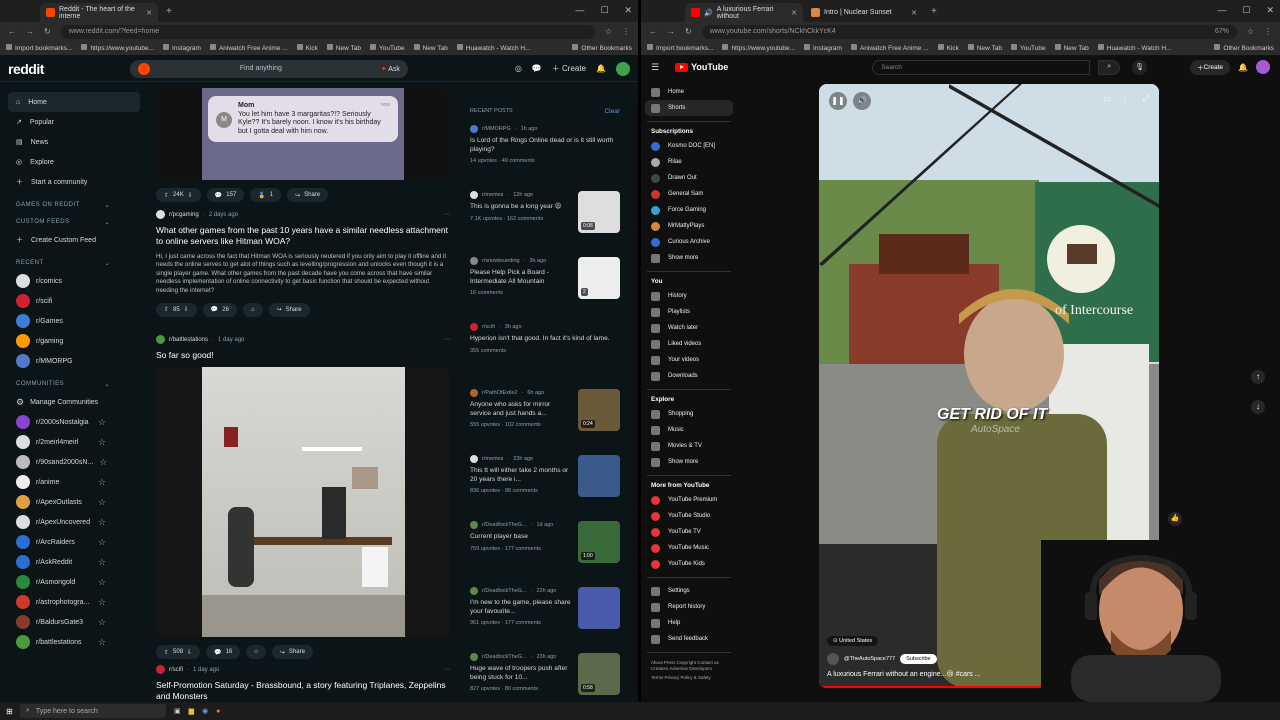 This screenshot has height=720, width=1280. I want to click on subscriptions-header: Subscriptions, so click(692, 131).